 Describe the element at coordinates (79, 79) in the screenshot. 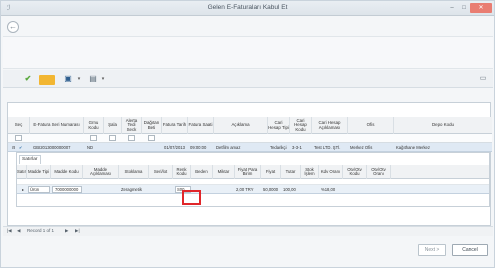

I see `save-dropdown-icon: ▾` at that location.